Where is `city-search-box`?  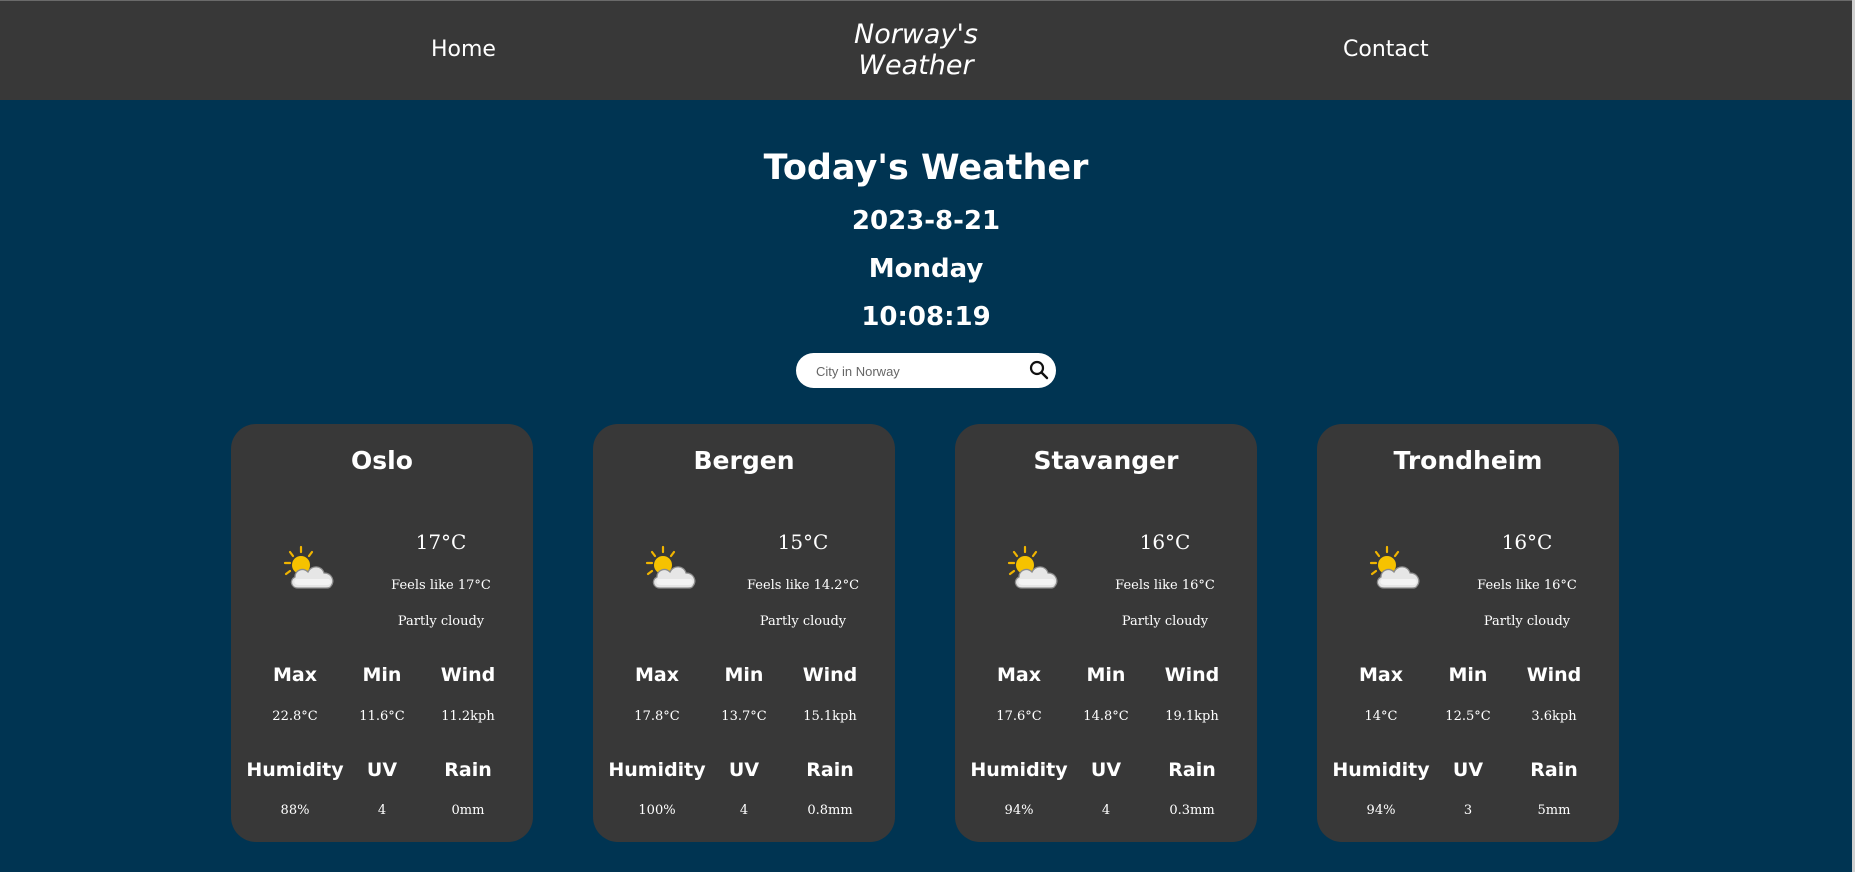 city-search-box is located at coordinates (926, 370).